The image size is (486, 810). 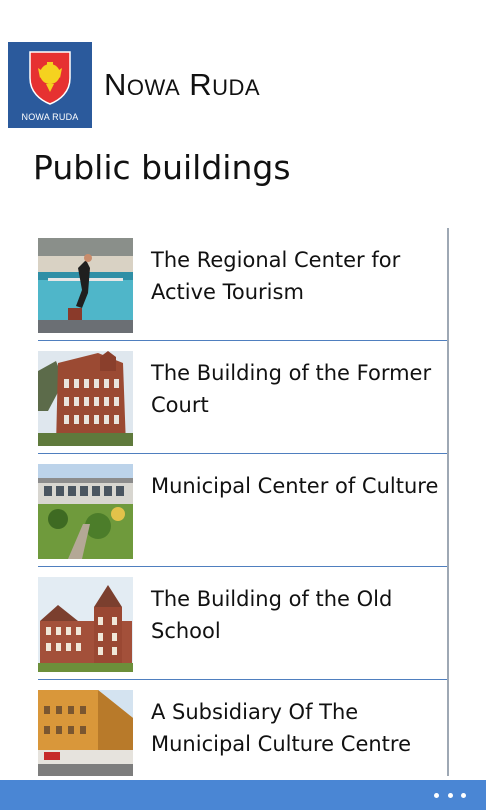 I want to click on list-item-label: The Building of the Old School, so click(x=272, y=615).